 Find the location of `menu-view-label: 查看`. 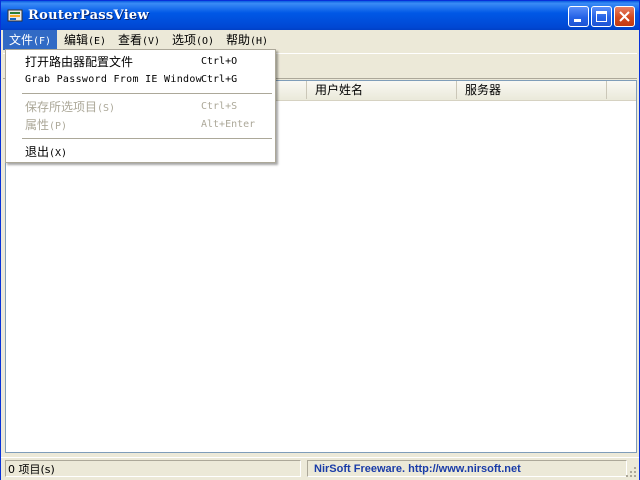

menu-view-label: 查看 is located at coordinates (130, 40).